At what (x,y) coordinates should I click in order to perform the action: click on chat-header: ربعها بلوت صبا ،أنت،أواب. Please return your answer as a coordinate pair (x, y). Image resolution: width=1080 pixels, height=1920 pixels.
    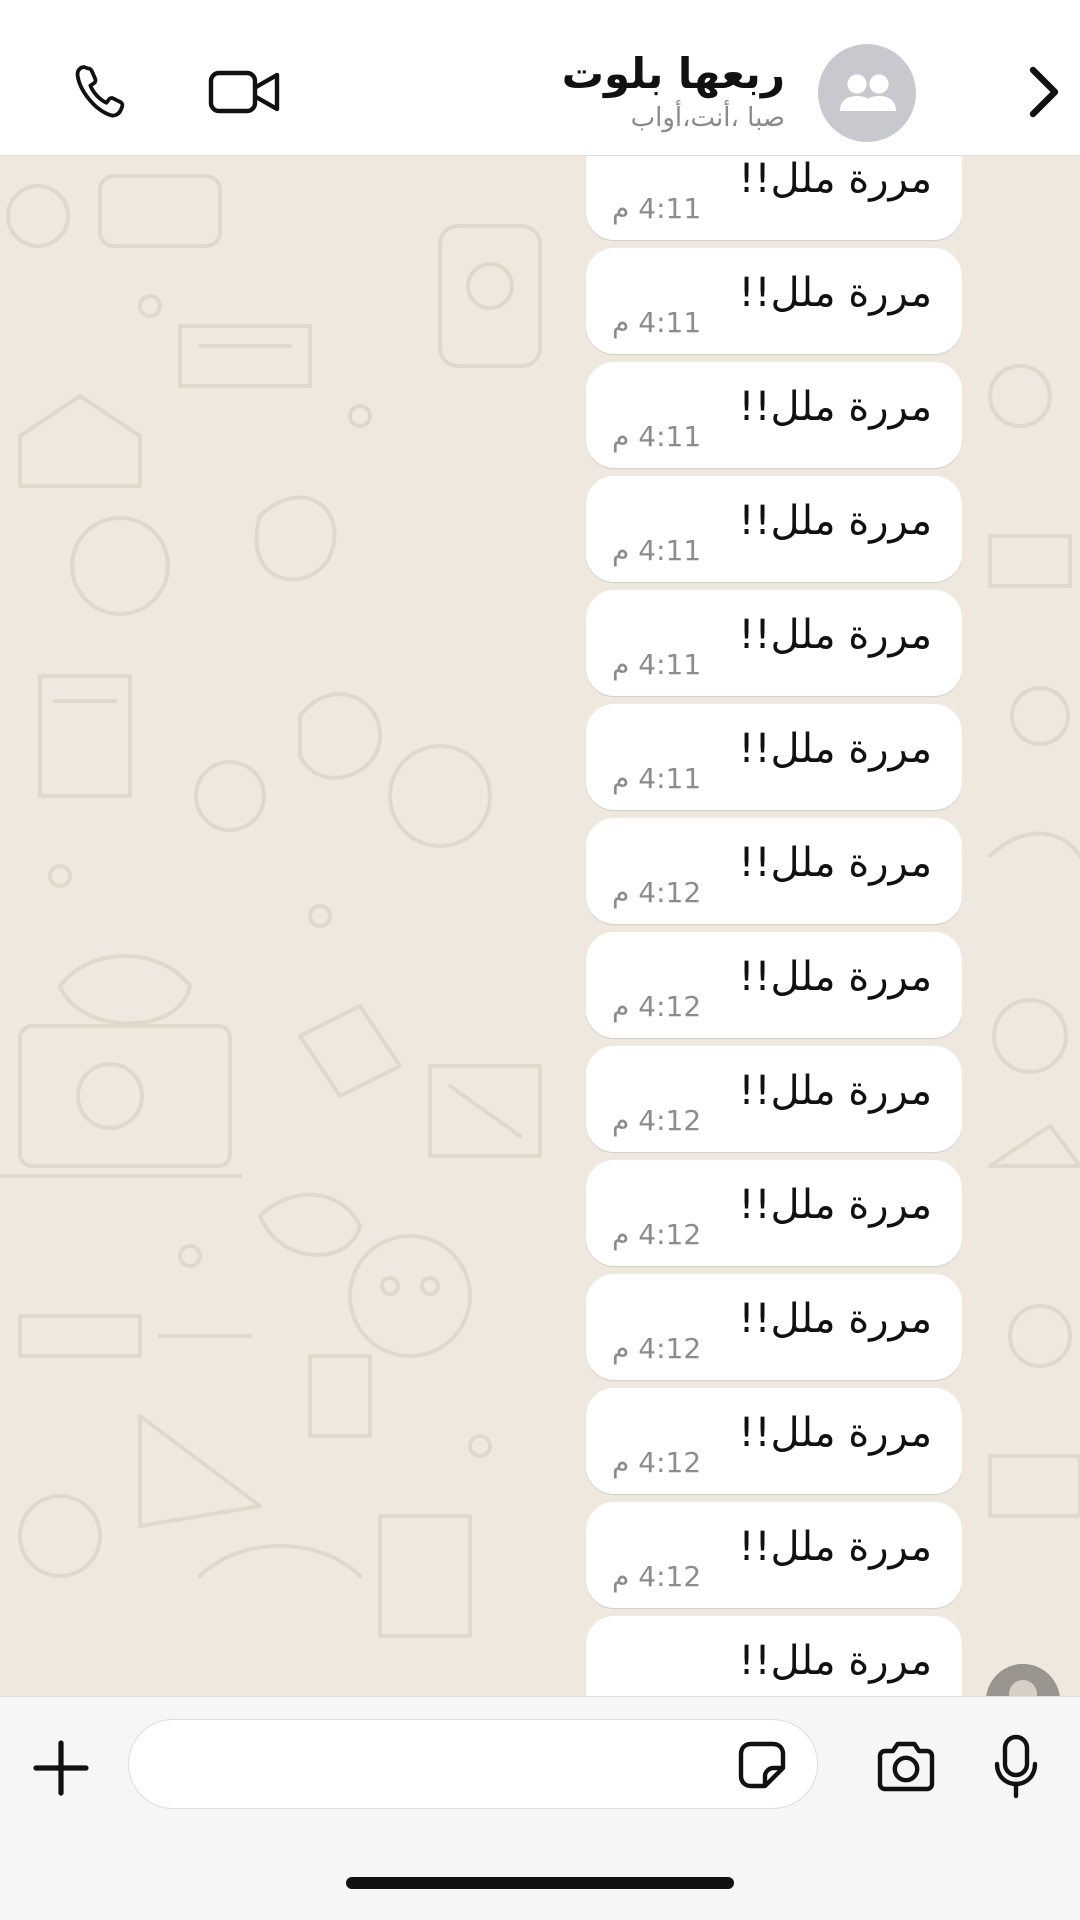
    Looking at the image, I should click on (540, 78).